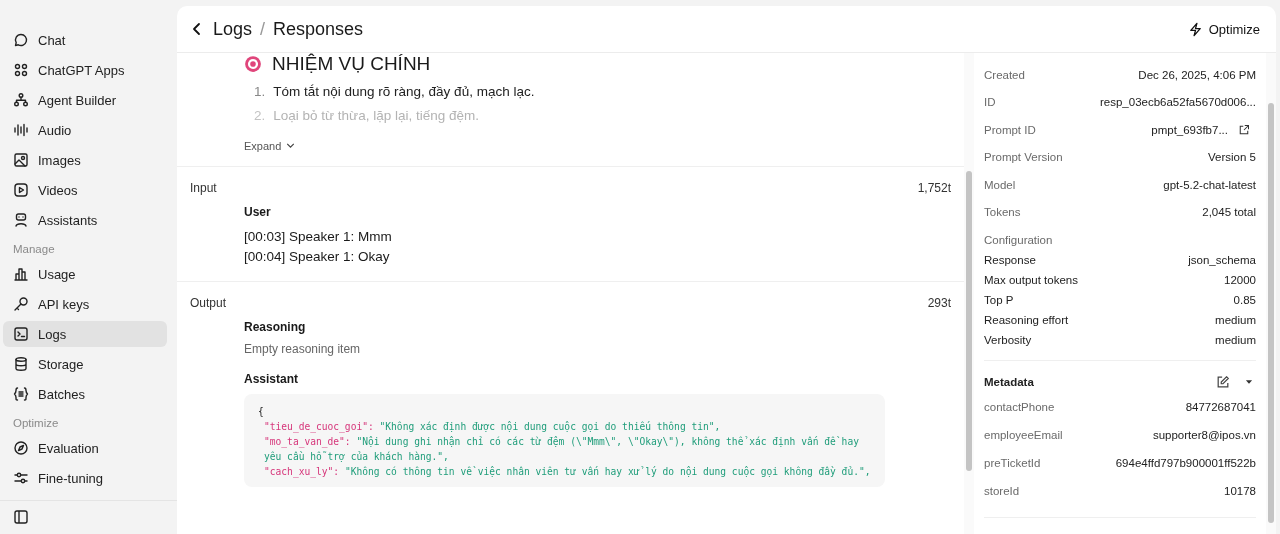 Image resolution: width=1280 pixels, height=534 pixels. I want to click on db-icon, so click(21, 364).